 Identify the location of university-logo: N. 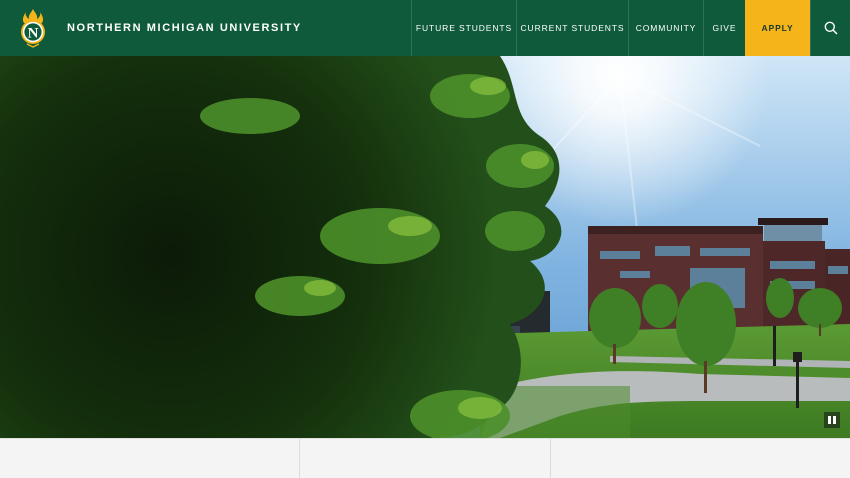
(33, 28).